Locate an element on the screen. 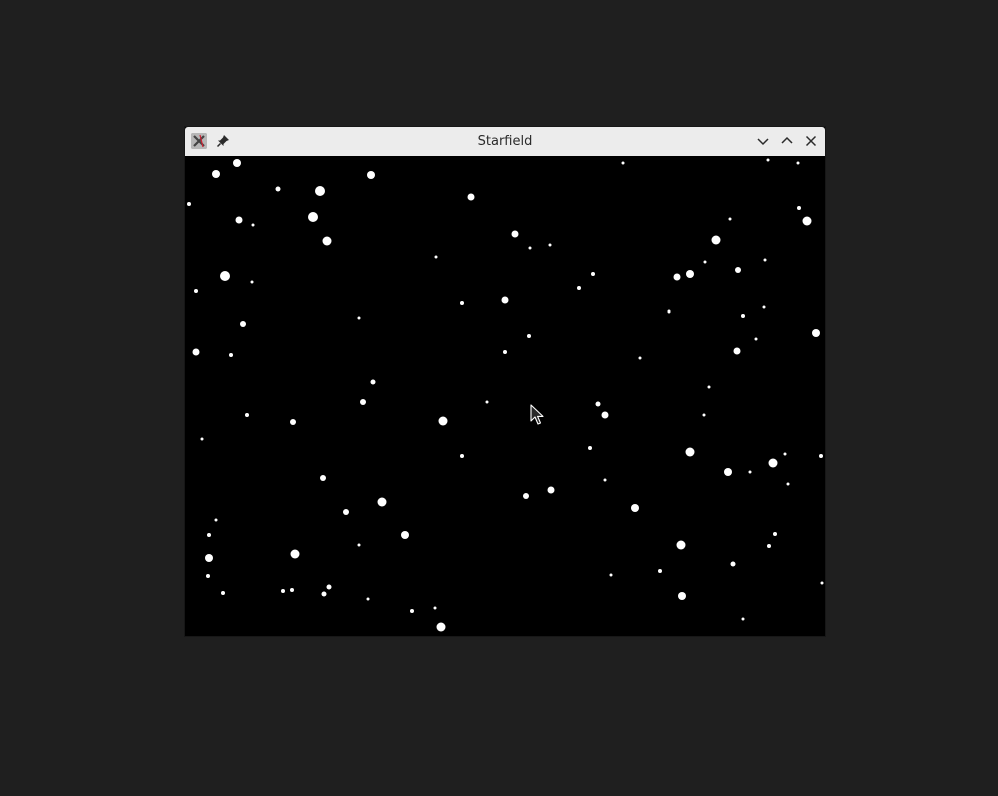  chevron-down-icon is located at coordinates (763, 141).